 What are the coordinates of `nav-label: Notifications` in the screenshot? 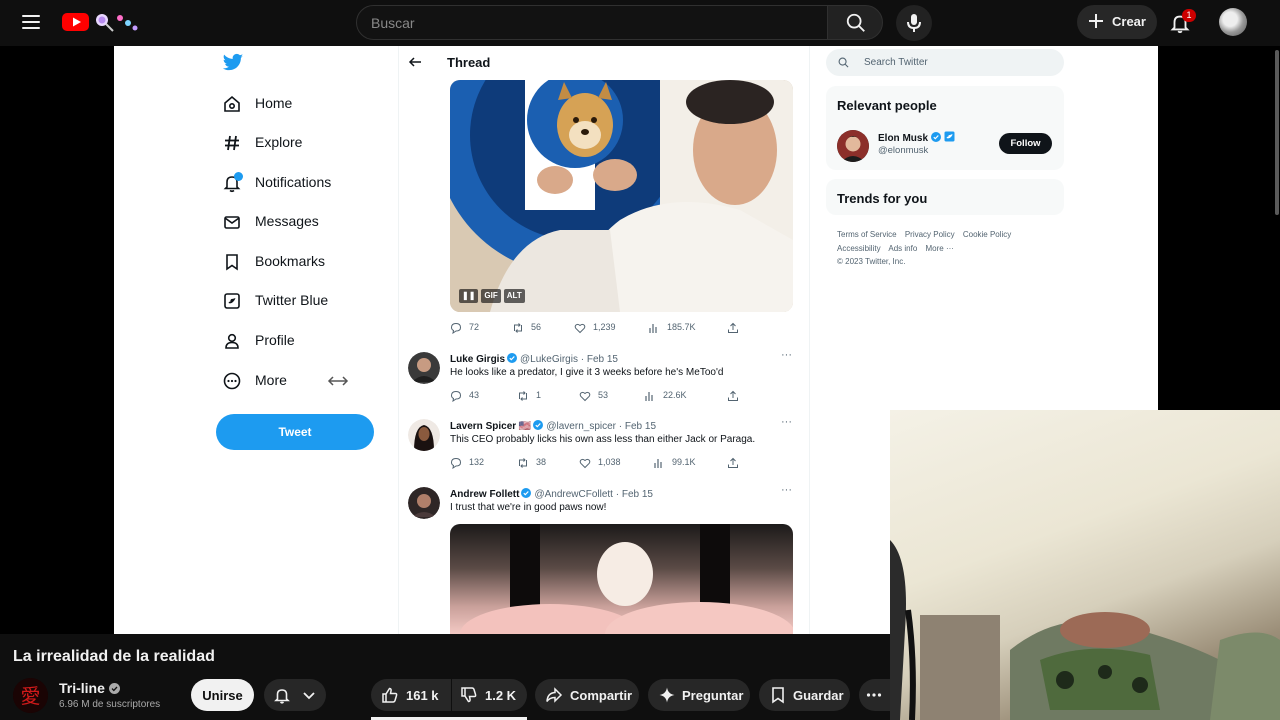 It's located at (293, 182).